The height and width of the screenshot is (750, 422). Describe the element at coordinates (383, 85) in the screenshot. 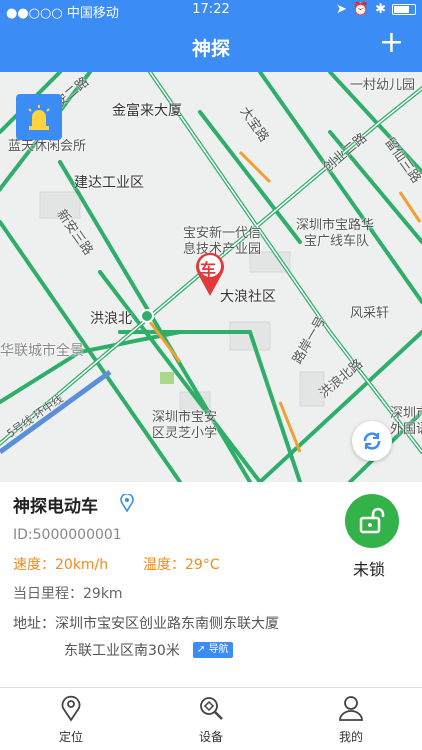

I see `poi-label: 一村幼儿园` at that location.